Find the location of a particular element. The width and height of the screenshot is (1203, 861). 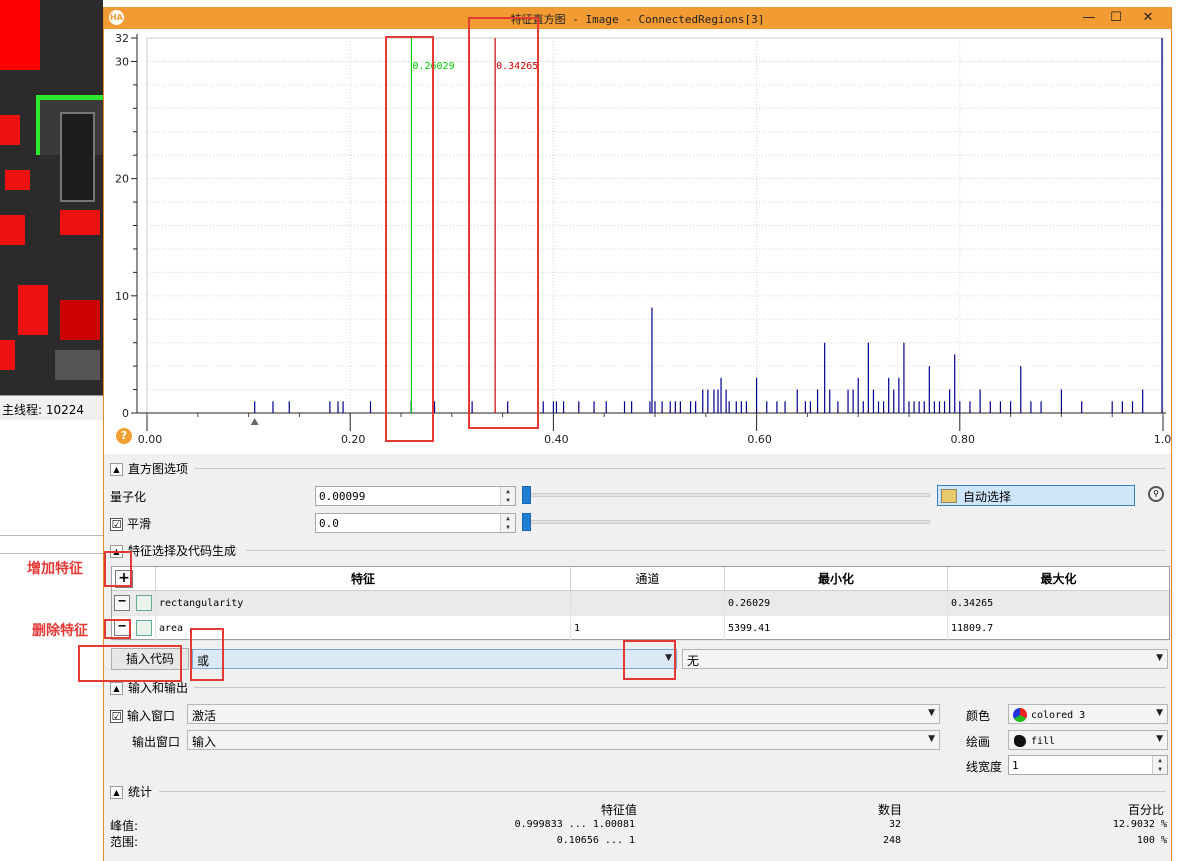

cell-max: 11809.7 is located at coordinates (1058, 628).